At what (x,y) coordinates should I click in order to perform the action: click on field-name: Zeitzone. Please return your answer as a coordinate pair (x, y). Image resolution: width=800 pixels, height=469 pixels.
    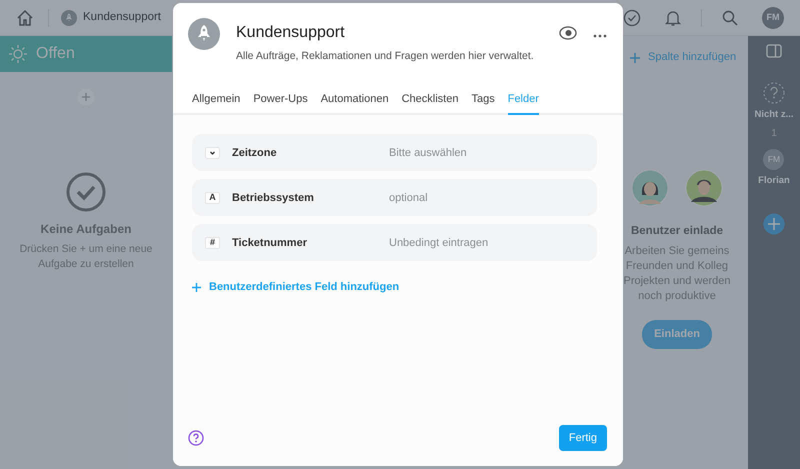
    Looking at the image, I should click on (255, 153).